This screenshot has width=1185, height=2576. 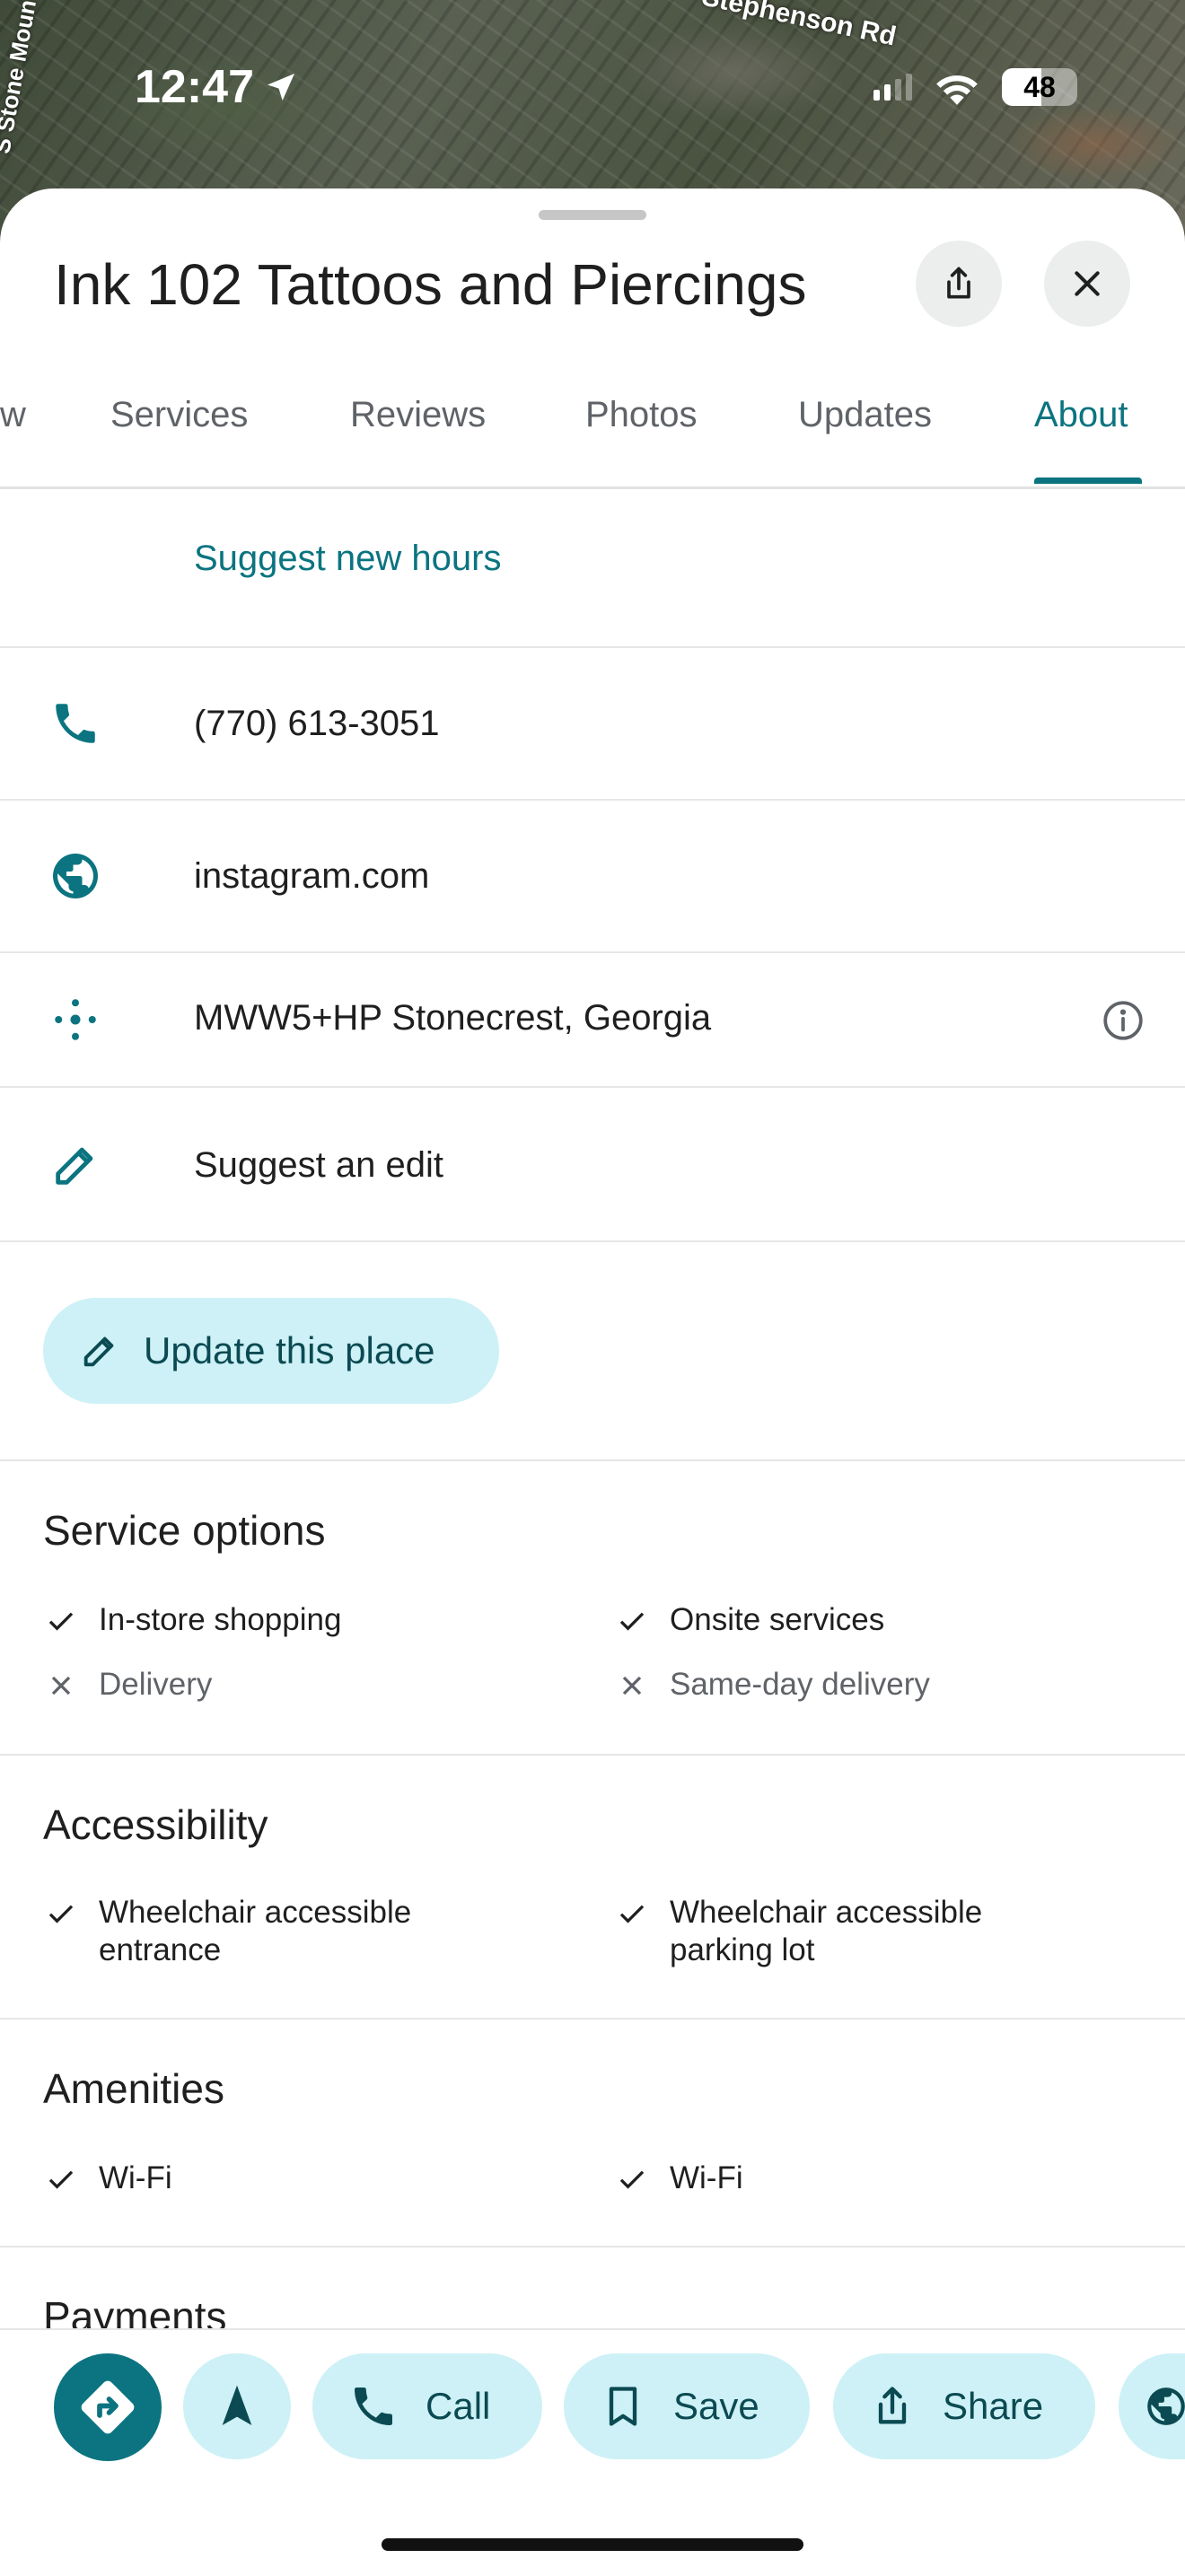 I want to click on share-button, so click(x=959, y=284).